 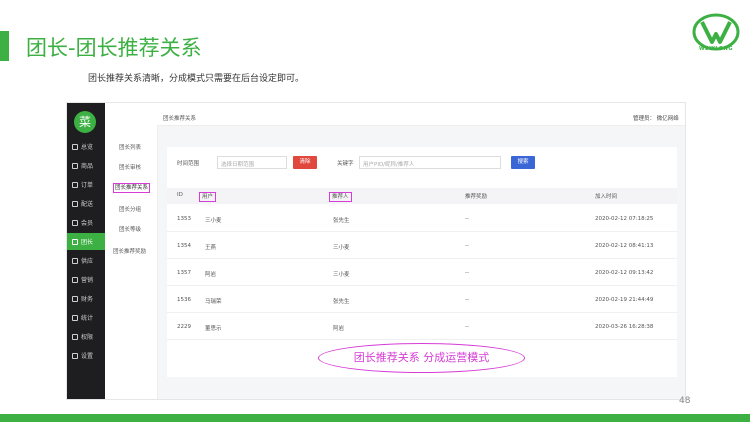 I want to click on cell-id: 2229, so click(x=184, y=327).